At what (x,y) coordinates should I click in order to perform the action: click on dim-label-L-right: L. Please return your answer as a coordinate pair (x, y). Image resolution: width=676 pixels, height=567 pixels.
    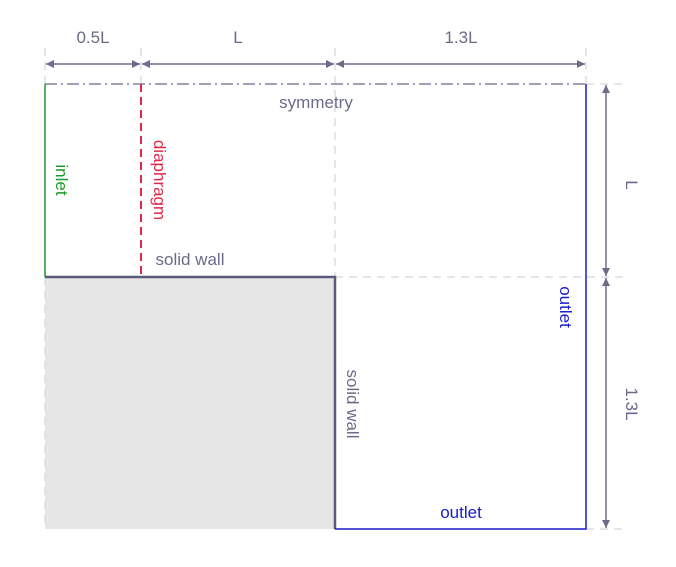
    Looking at the image, I should click on (631, 184).